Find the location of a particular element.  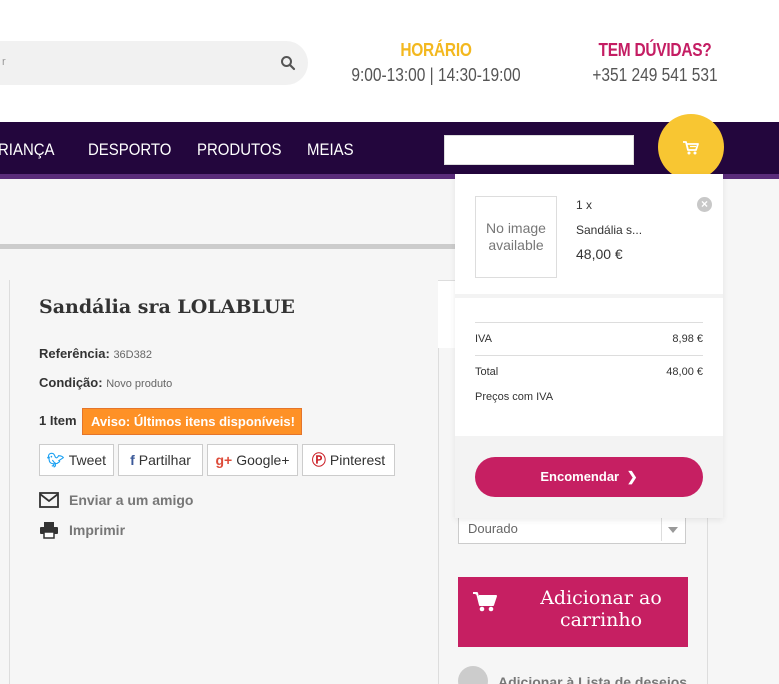

cart-button is located at coordinates (691, 147).